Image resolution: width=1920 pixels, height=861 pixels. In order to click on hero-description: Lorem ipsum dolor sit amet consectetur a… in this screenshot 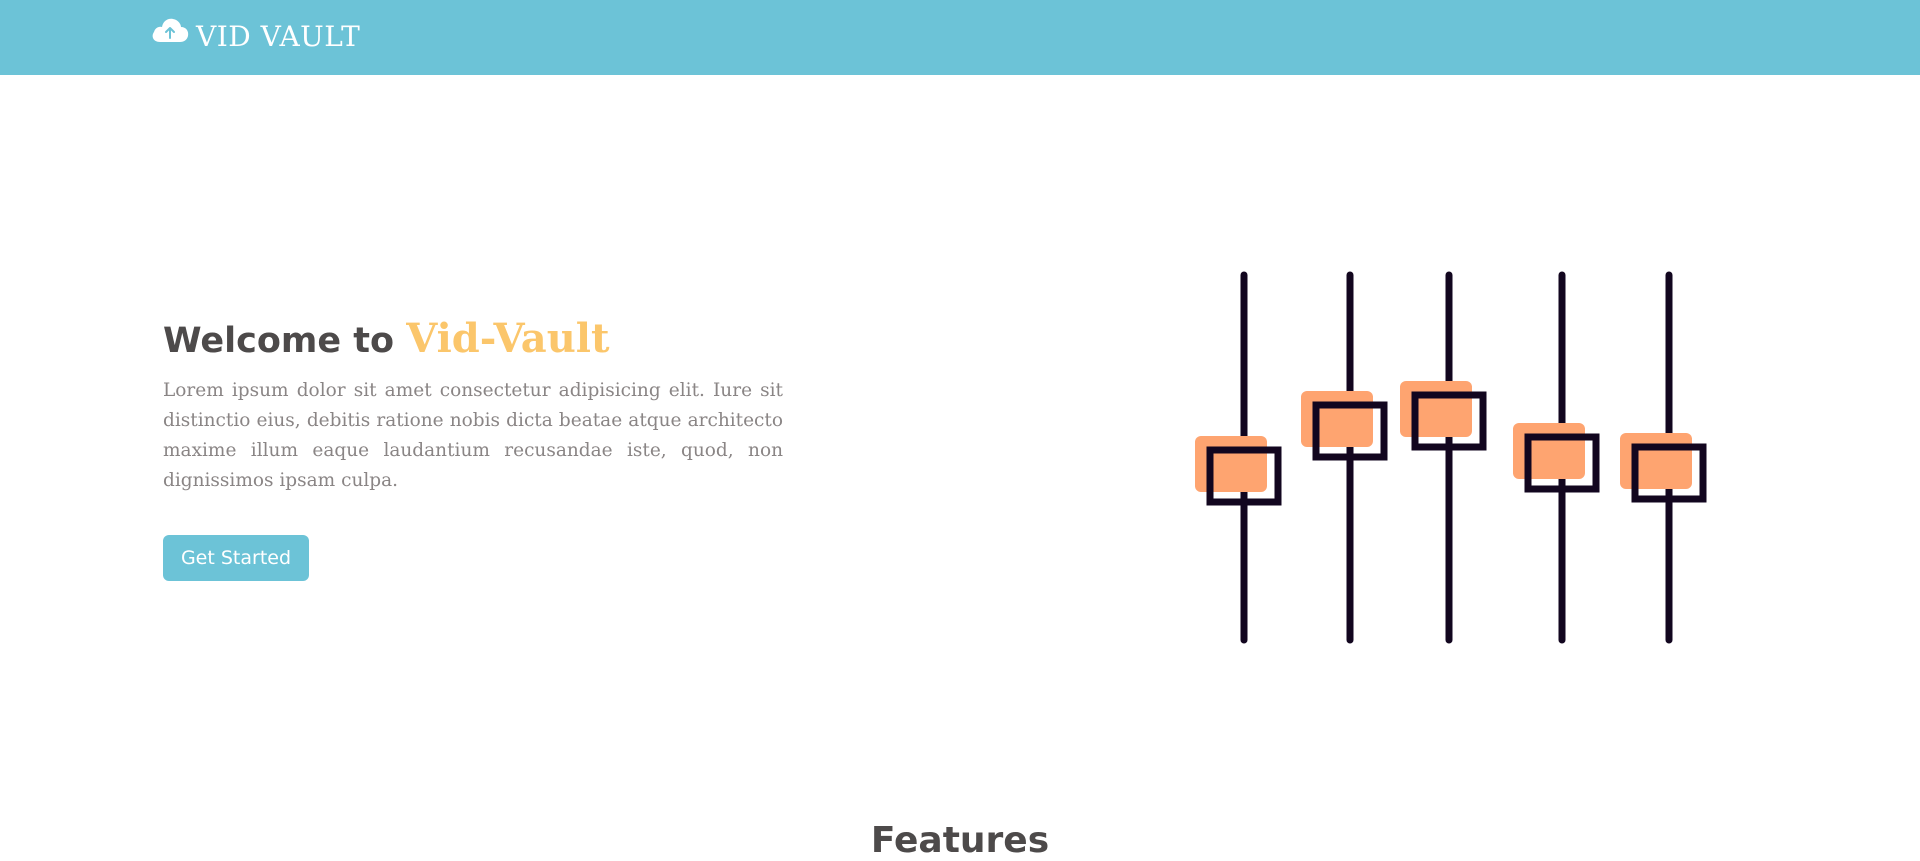, I will do `click(473, 435)`.